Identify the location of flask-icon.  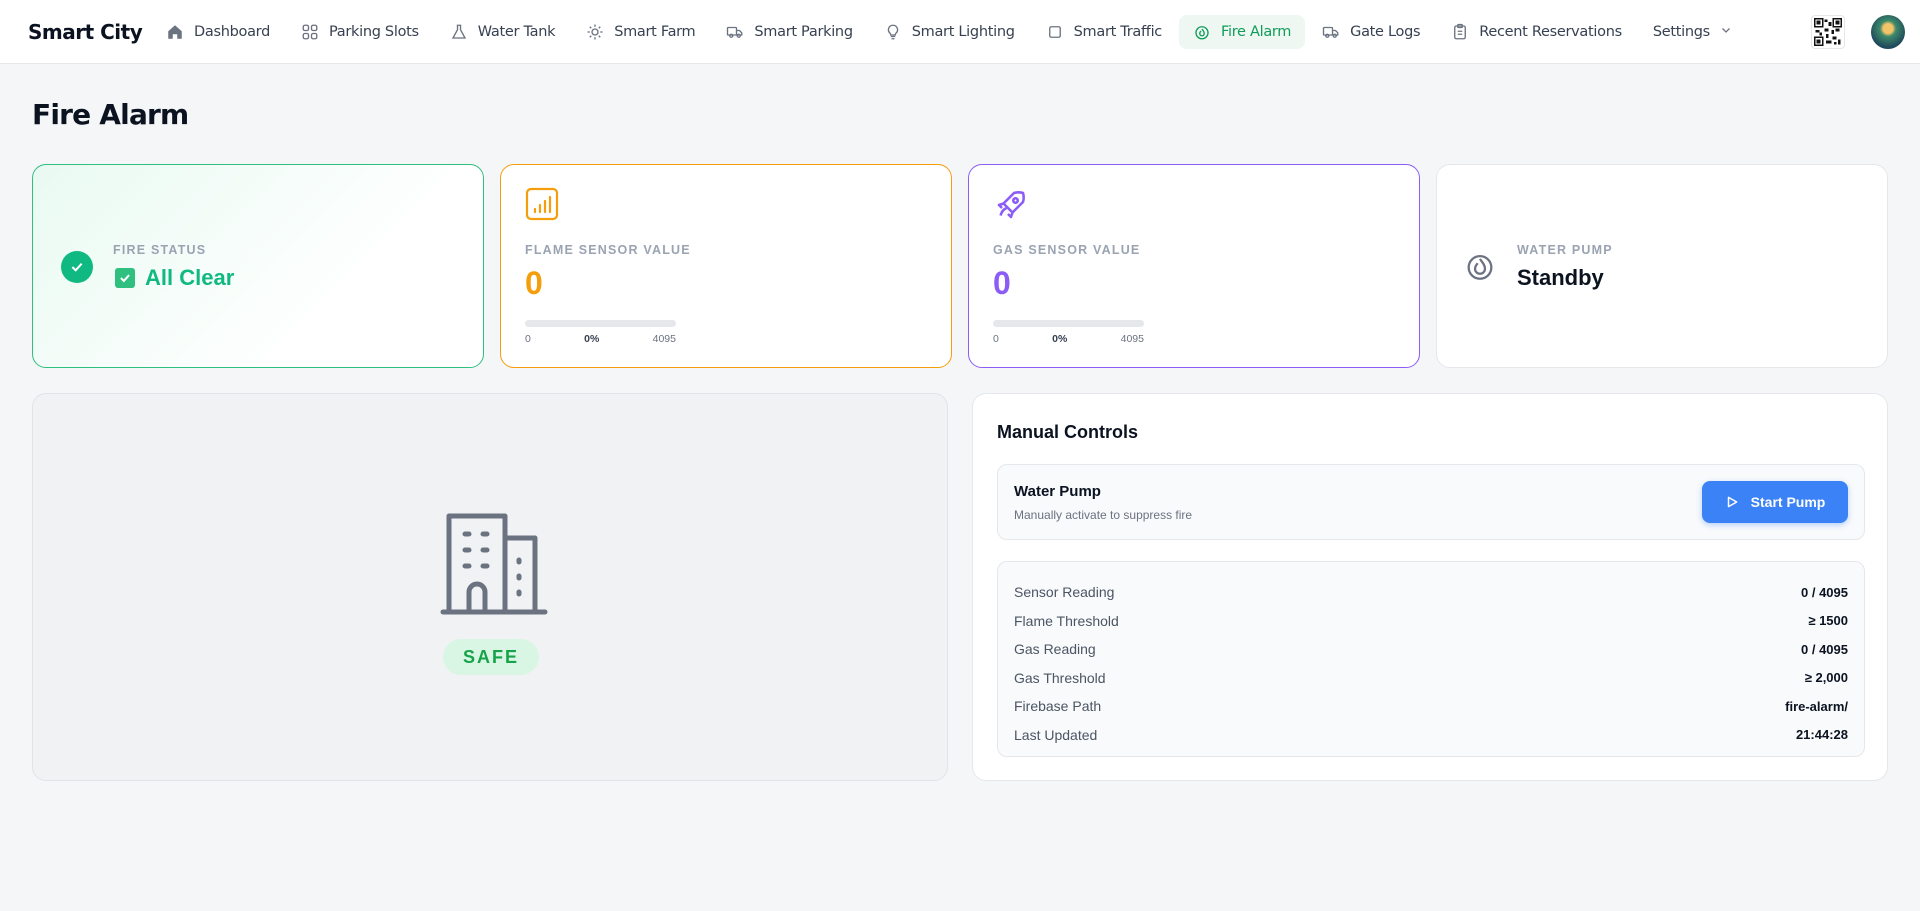
(459, 32).